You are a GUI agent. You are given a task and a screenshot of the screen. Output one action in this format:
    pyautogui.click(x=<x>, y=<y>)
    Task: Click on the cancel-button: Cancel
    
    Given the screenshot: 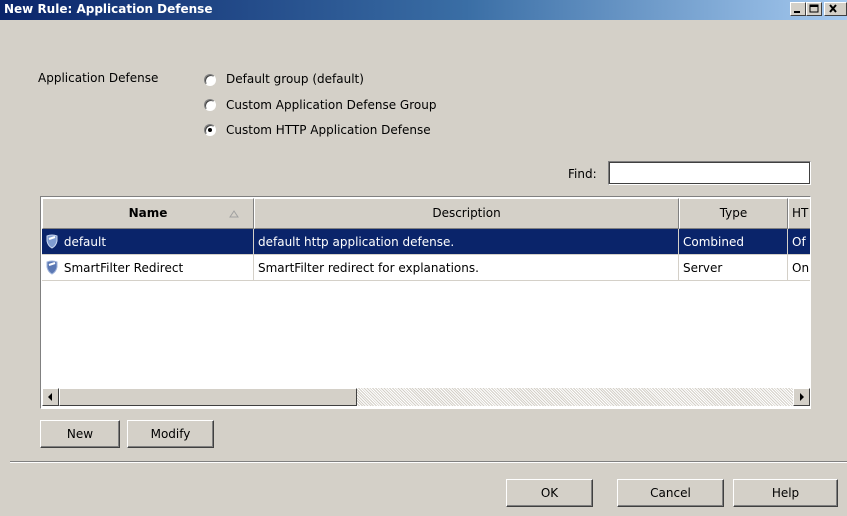 What is the action you would take?
    pyautogui.click(x=670, y=493)
    